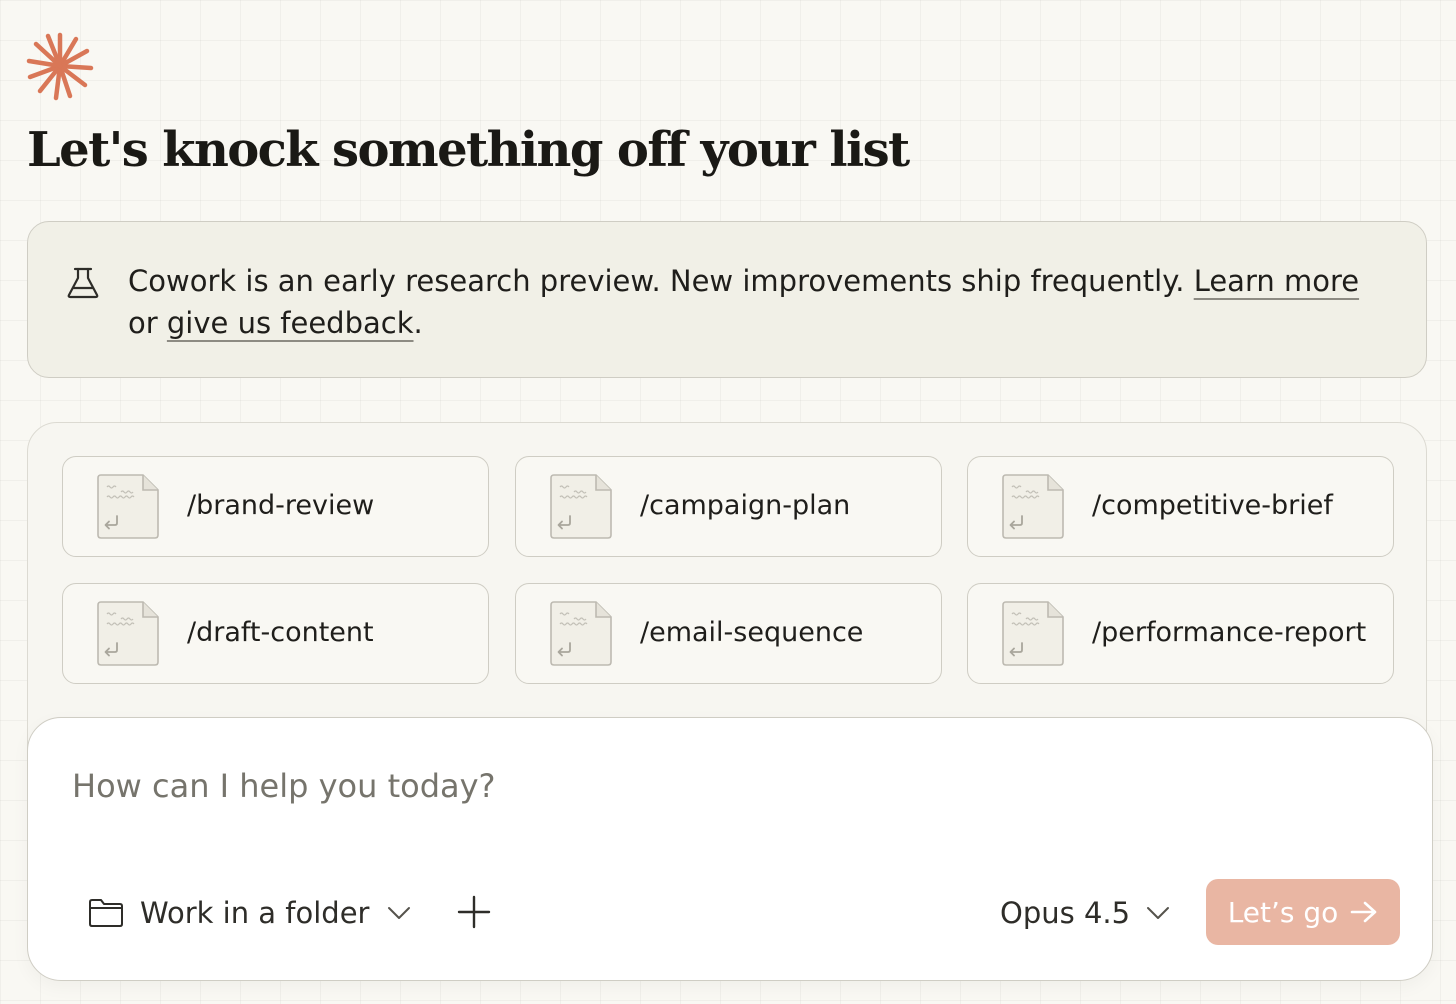 Image resolution: width=1456 pixels, height=1004 pixels. I want to click on feedback-link: give us feedback, so click(290, 323).